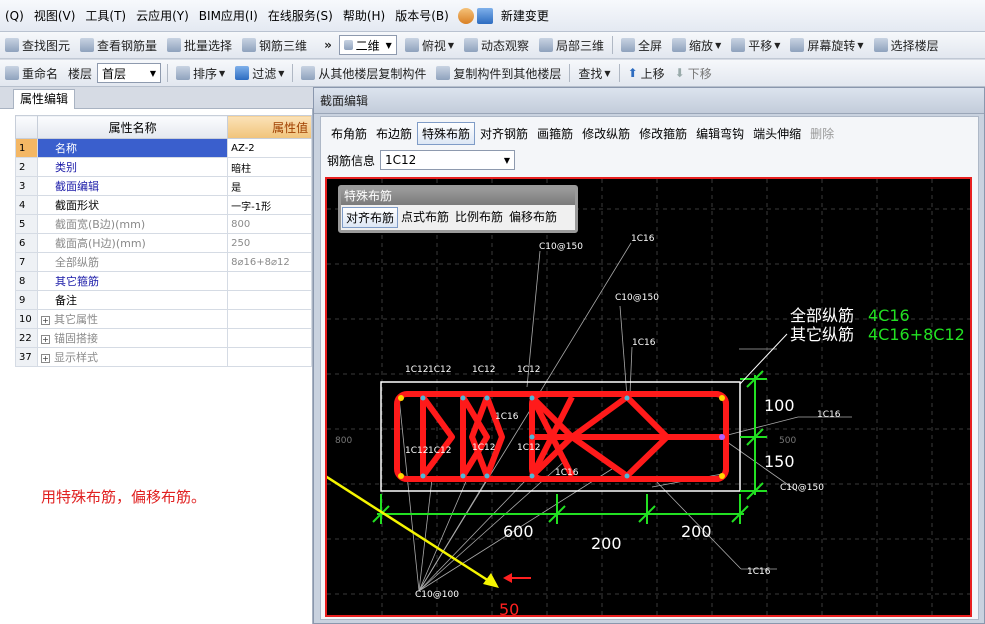  What do you see at coordinates (567, 473) in the screenshot?
I see `label-1c16-inner2: 1C16` at bounding box center [567, 473].